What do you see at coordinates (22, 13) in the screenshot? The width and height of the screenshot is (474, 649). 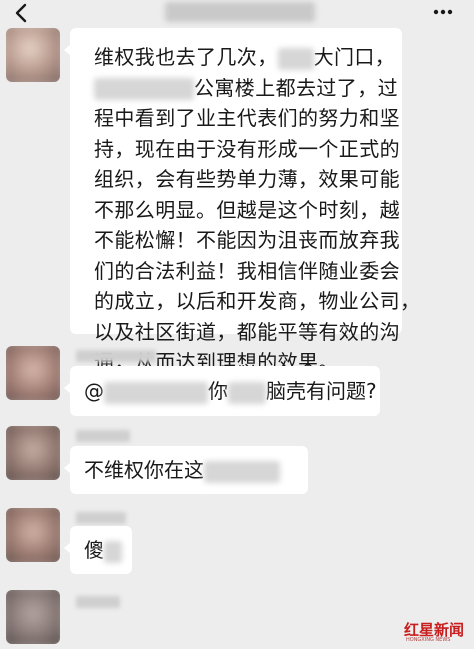 I see `chevron-left-icon` at bounding box center [22, 13].